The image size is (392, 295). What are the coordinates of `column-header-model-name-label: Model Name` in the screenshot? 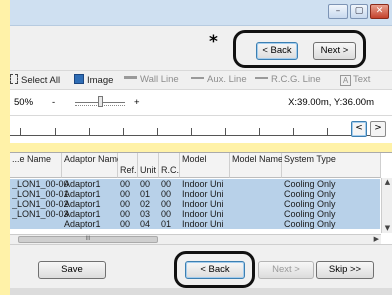 It's located at (258, 159).